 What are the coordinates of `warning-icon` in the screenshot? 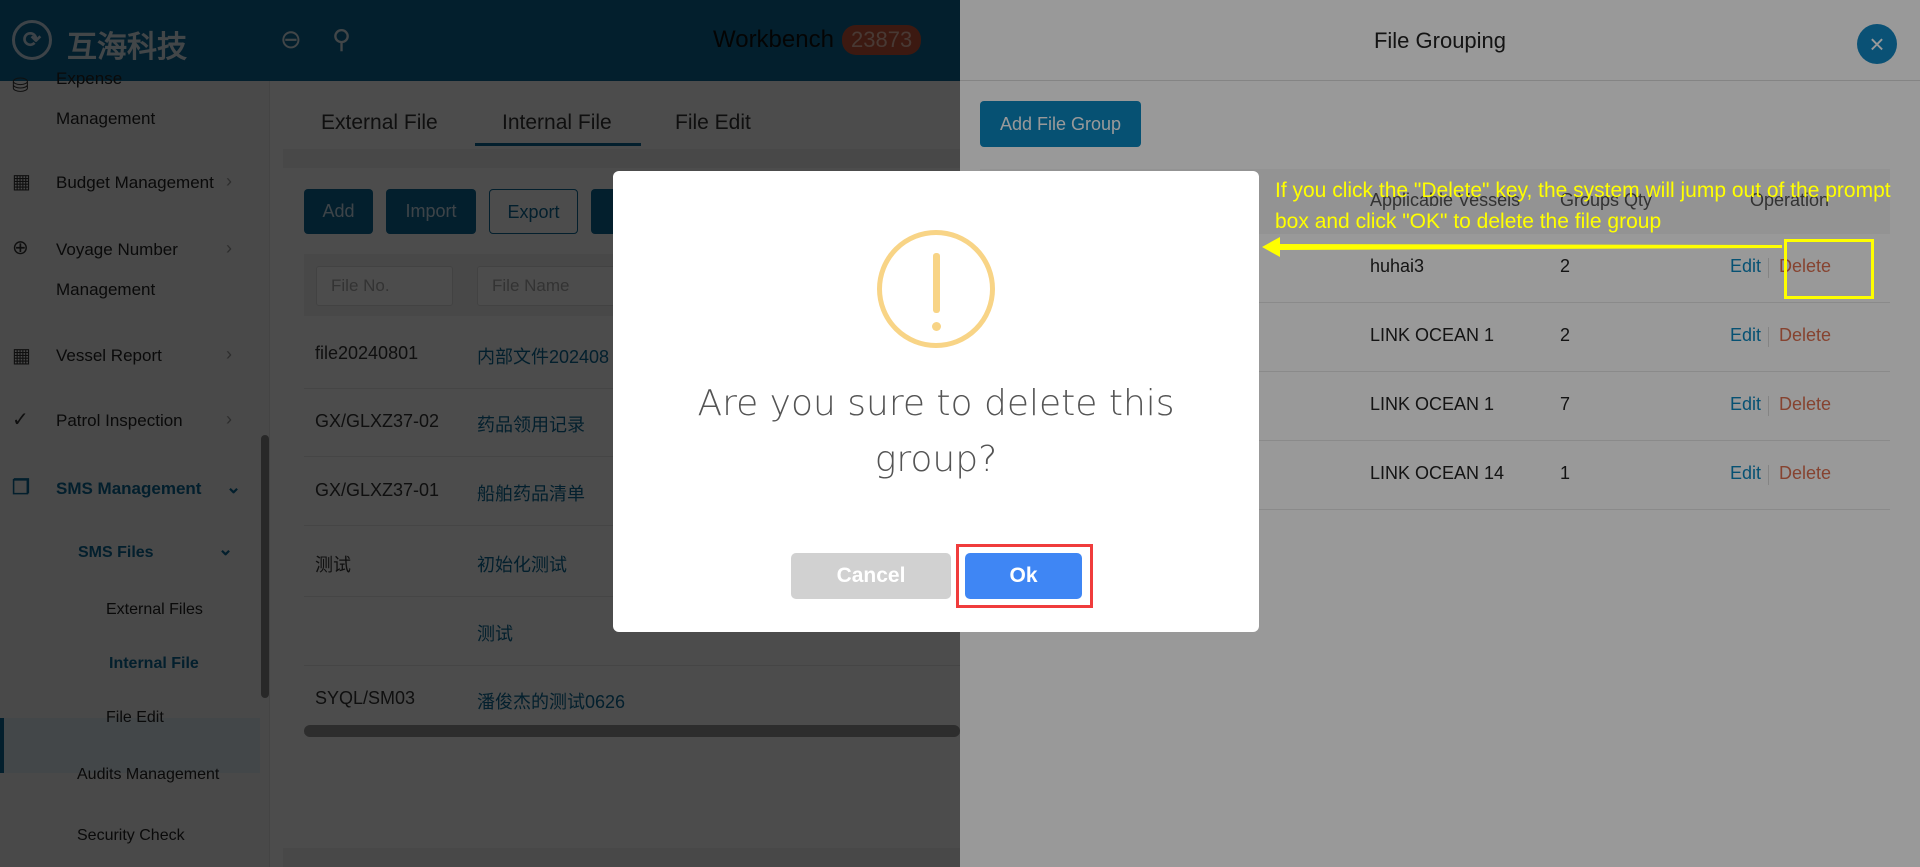 It's located at (936, 289).